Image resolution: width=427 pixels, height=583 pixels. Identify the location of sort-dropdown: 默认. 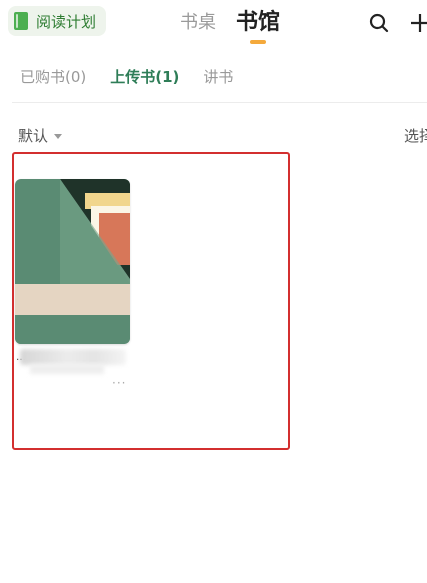
(40, 135).